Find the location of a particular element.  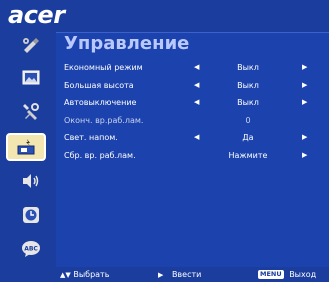

timer-icon is located at coordinates (31, 215).